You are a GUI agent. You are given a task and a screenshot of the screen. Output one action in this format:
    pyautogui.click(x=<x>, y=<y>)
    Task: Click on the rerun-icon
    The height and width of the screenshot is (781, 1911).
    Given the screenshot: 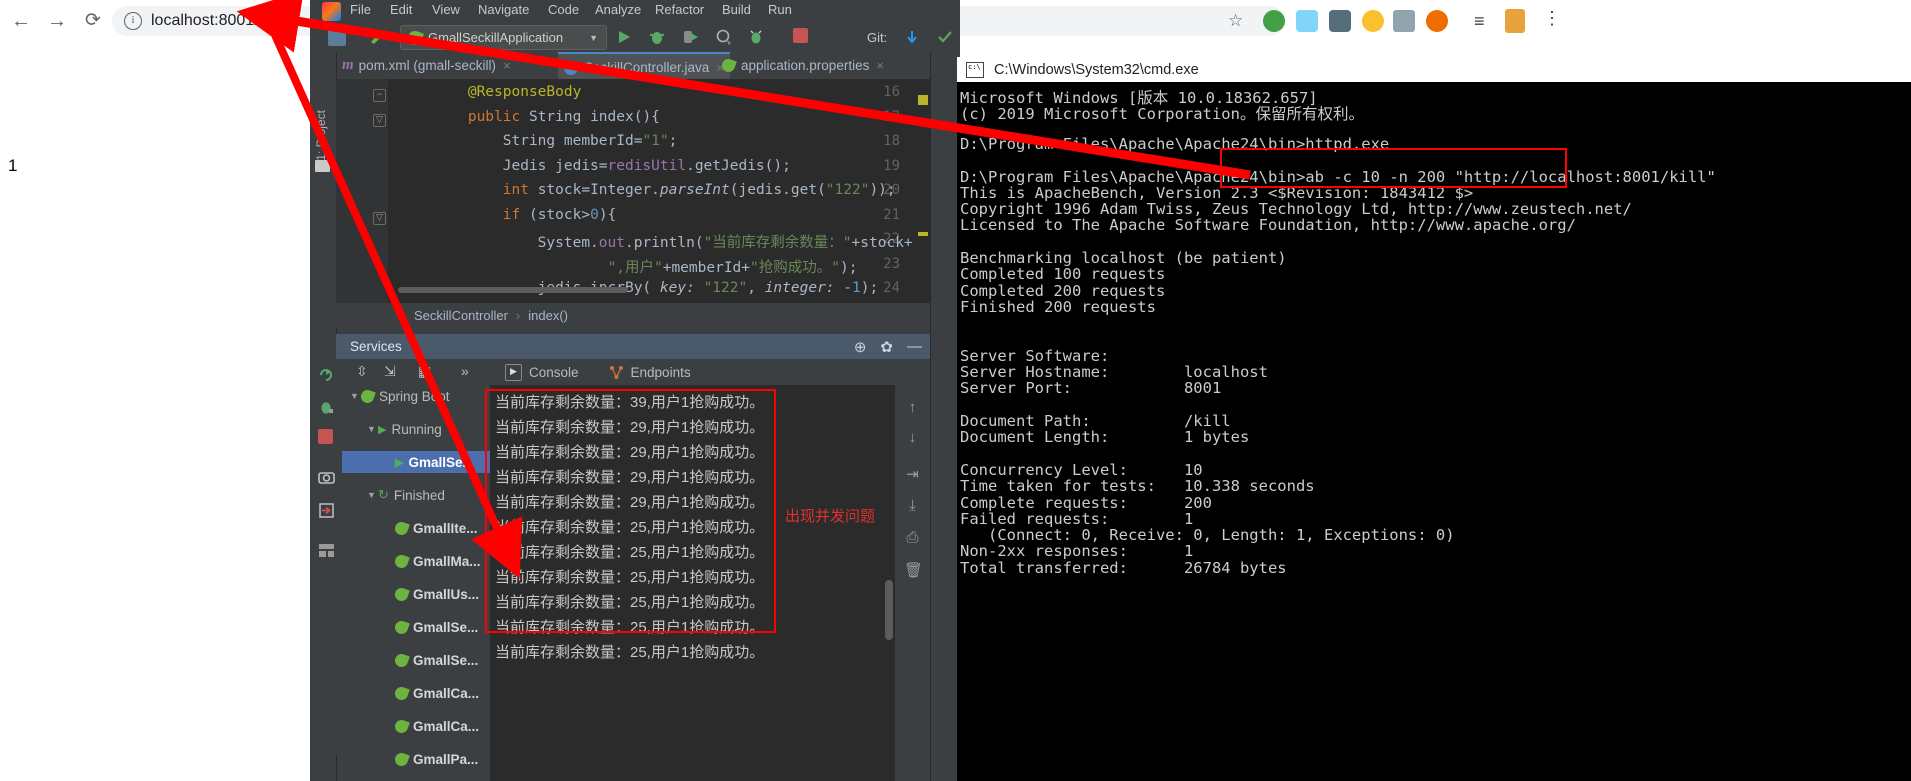 What is the action you would take?
    pyautogui.click(x=326, y=375)
    